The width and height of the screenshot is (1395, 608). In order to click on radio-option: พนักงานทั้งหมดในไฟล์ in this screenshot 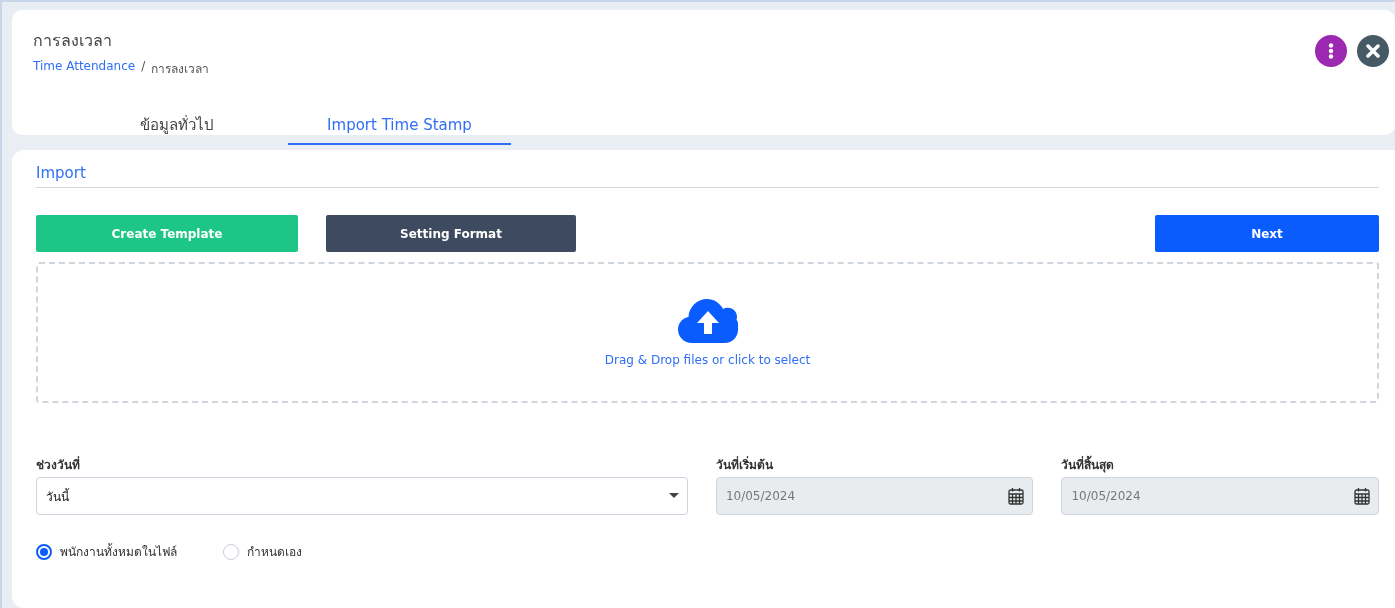, I will do `click(106, 551)`.